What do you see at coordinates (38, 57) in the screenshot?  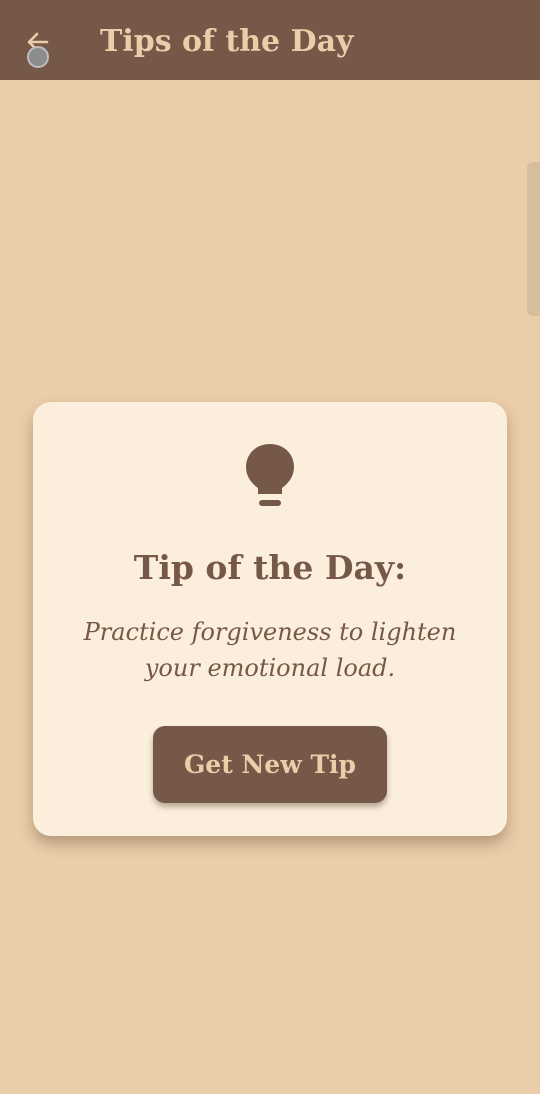 I see `touch-indicator` at bounding box center [38, 57].